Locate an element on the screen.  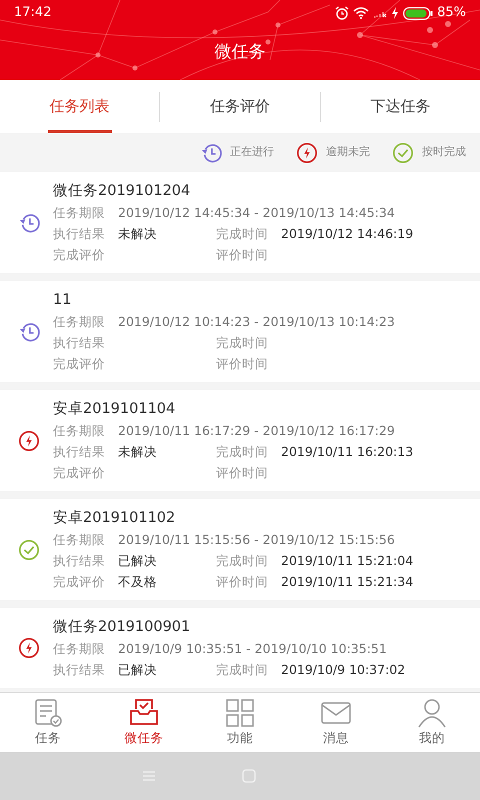
legend-label: 逾期未完 is located at coordinates (348, 152).